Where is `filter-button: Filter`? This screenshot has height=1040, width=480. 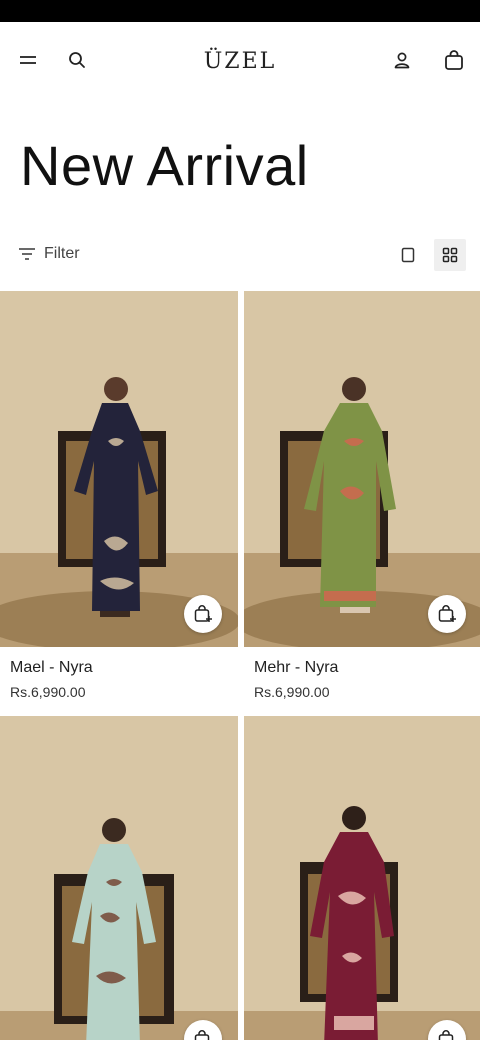
filter-button: Filter is located at coordinates (49, 254).